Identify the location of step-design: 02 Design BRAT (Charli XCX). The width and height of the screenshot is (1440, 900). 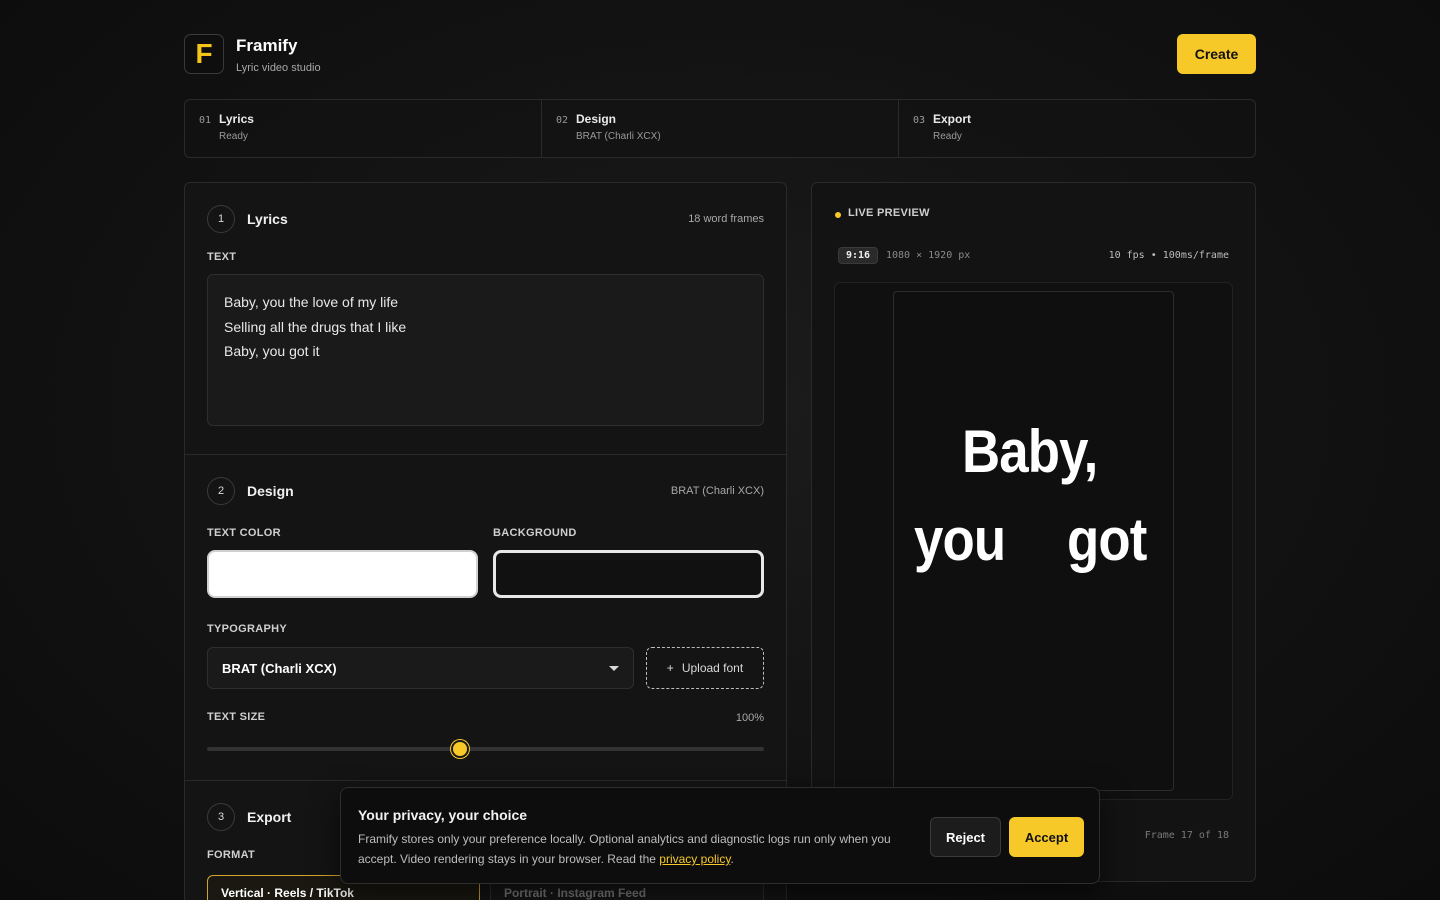
(720, 128).